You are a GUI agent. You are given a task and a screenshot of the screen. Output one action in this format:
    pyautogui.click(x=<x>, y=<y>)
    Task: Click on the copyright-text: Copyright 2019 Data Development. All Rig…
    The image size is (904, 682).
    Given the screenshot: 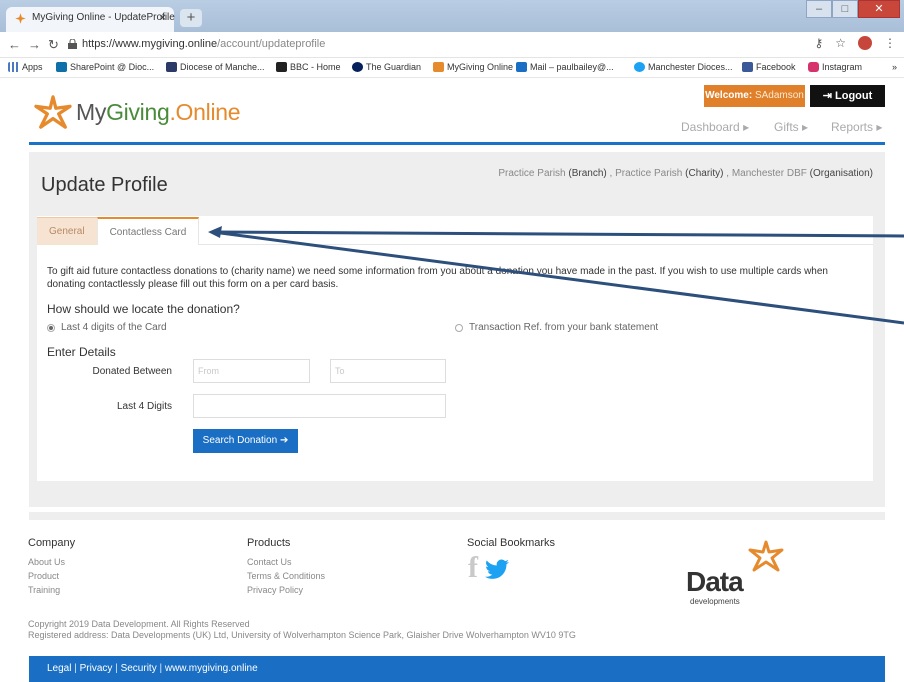 What is the action you would take?
    pyautogui.click(x=139, y=624)
    